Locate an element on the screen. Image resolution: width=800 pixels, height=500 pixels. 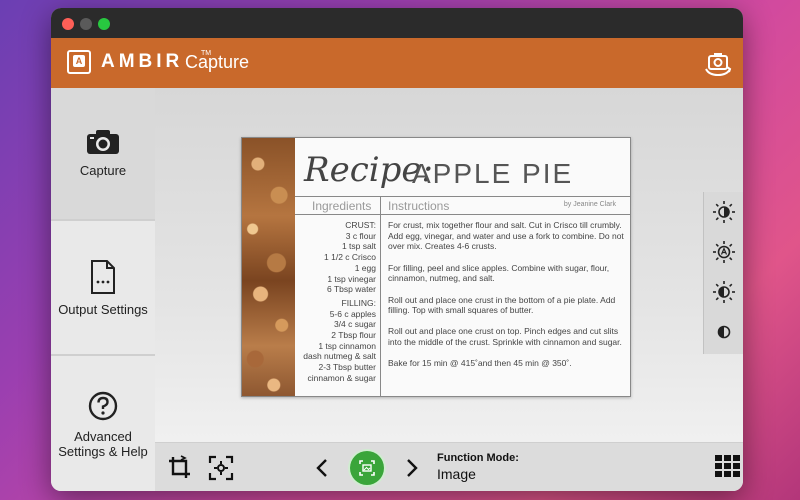
next-button is located at coordinates (412, 470).